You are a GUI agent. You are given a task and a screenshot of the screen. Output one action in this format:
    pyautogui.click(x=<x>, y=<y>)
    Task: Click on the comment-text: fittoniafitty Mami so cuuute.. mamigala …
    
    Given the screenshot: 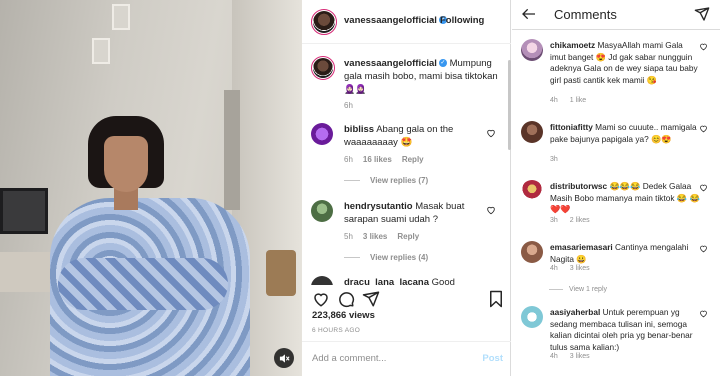 What is the action you would take?
    pyautogui.click(x=625, y=133)
    